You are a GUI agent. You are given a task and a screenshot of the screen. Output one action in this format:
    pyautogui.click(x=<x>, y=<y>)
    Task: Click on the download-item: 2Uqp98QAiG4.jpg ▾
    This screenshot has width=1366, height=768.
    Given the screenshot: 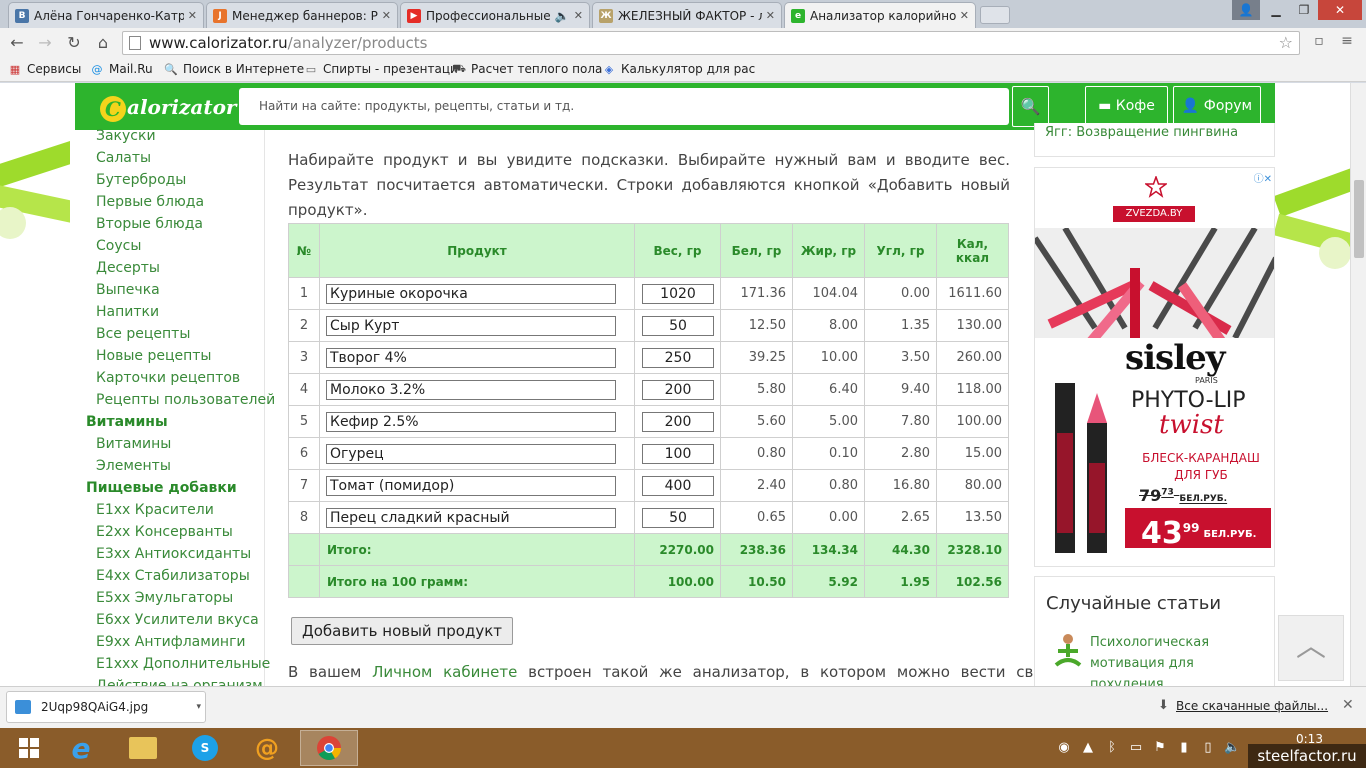 What is the action you would take?
    pyautogui.click(x=106, y=707)
    